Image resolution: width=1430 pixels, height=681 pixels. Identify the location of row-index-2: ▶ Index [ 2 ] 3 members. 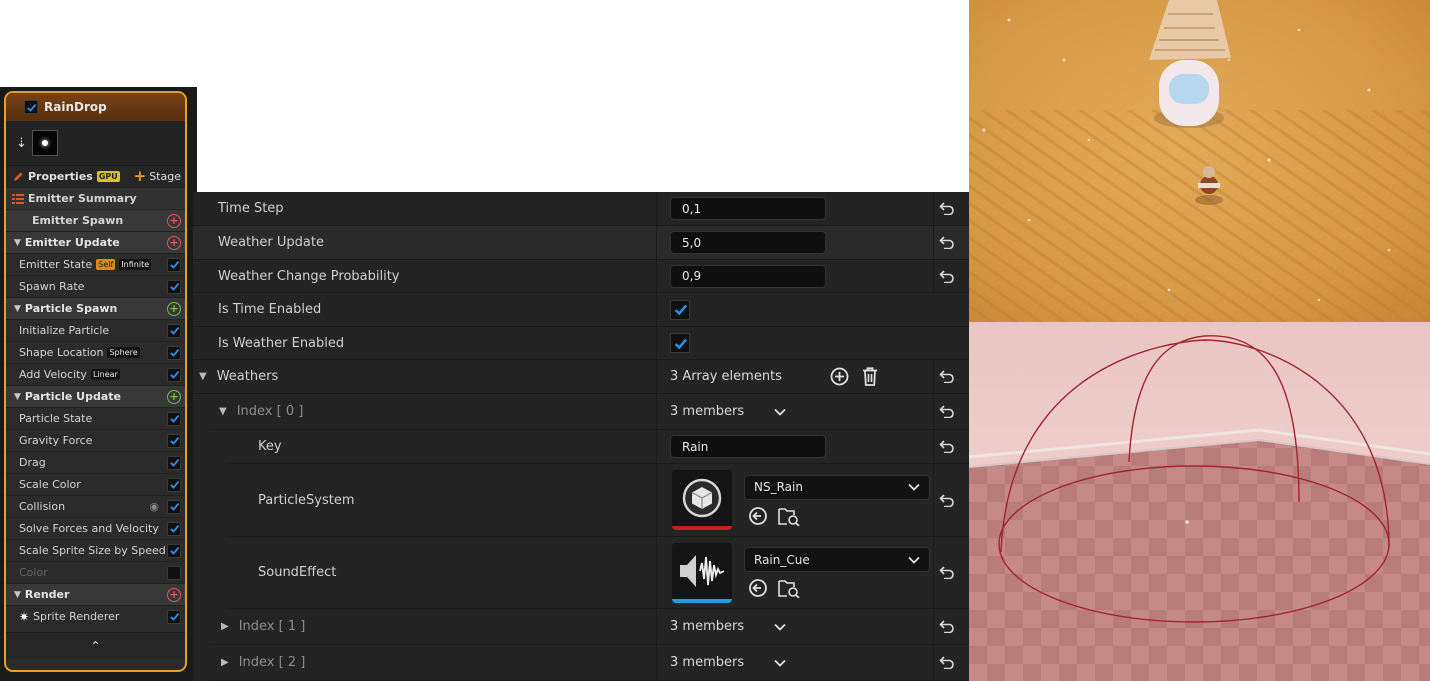
(589, 663).